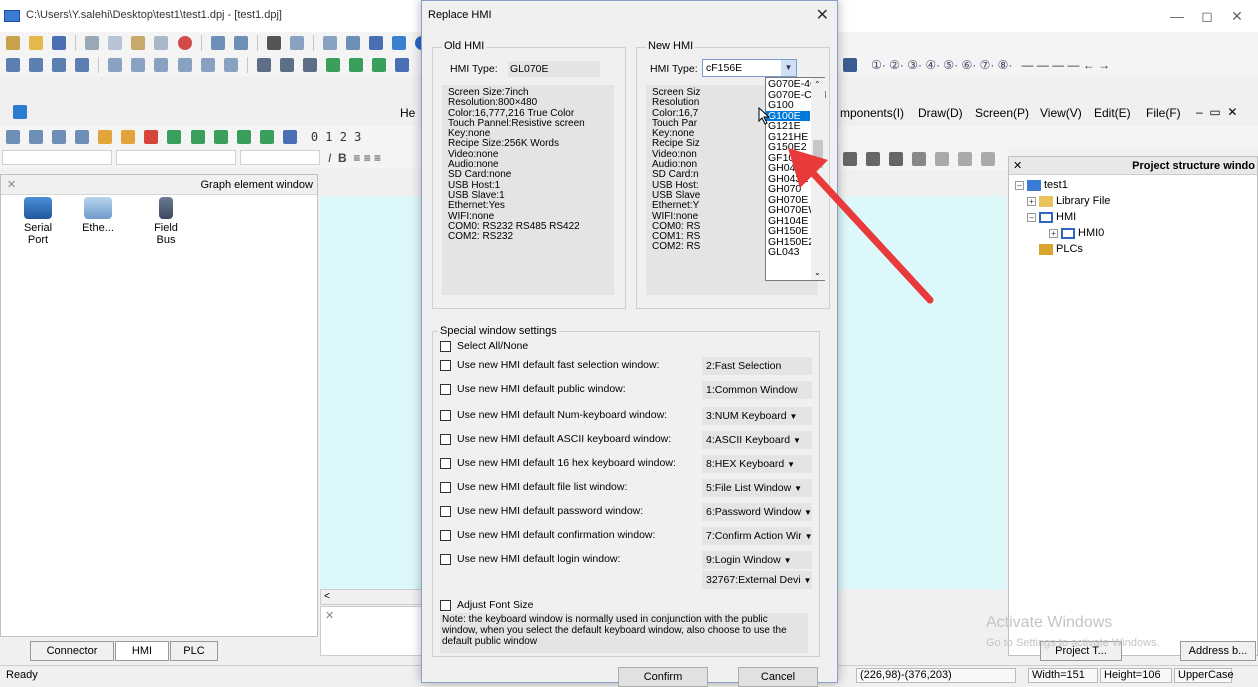 This screenshot has width=1258, height=687. Describe the element at coordinates (1216, 112) in the screenshot. I see `mdi-controls: – ▭ ✕` at that location.